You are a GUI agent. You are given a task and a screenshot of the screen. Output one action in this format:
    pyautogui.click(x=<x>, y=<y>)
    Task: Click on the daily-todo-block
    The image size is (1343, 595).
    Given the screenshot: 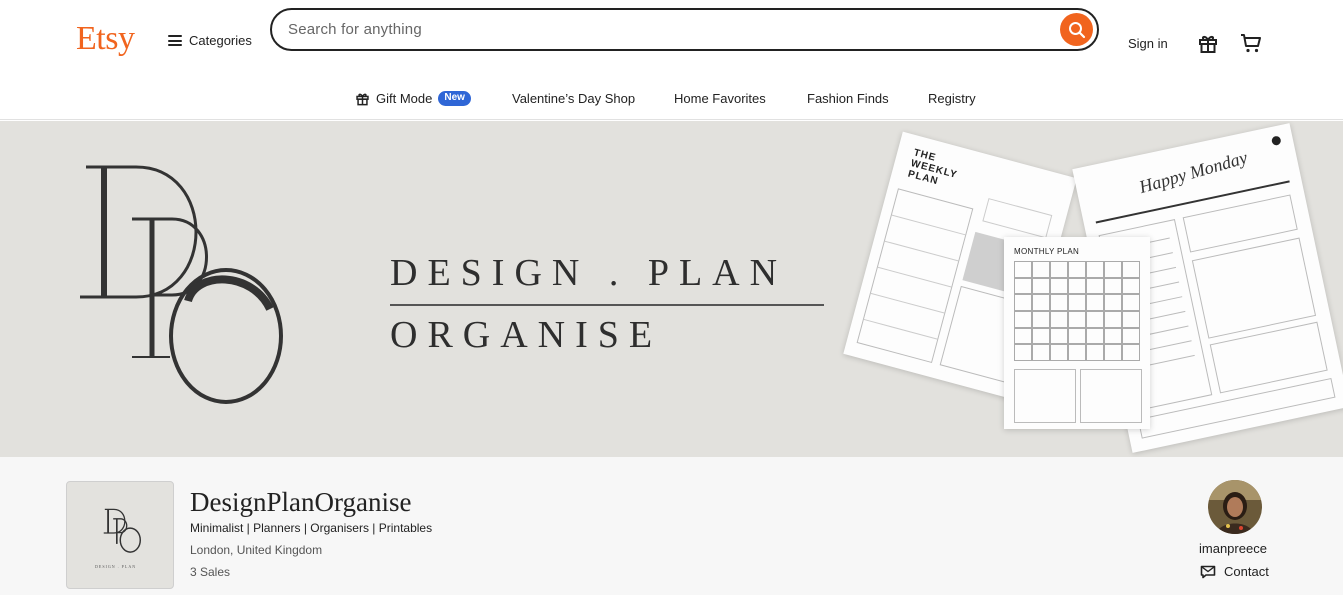 What is the action you would take?
    pyautogui.click(x=1254, y=288)
    